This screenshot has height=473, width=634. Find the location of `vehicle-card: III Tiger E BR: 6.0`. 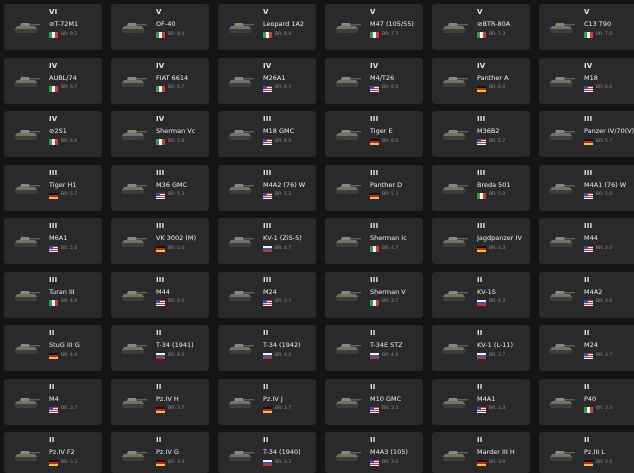

vehicle-card: III Tiger E BR: 6.0 is located at coordinates (374, 134).